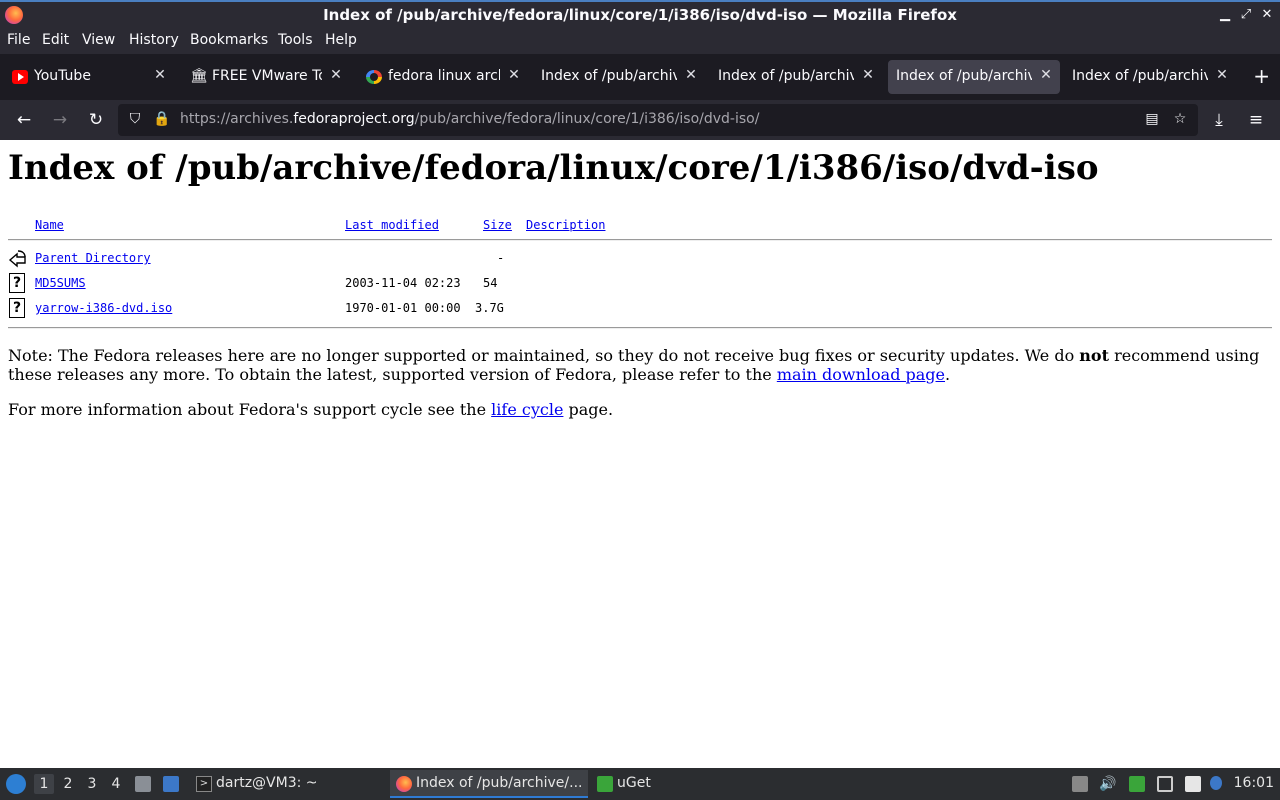  What do you see at coordinates (116, 784) in the screenshot?
I see `workspace-4: 4` at bounding box center [116, 784].